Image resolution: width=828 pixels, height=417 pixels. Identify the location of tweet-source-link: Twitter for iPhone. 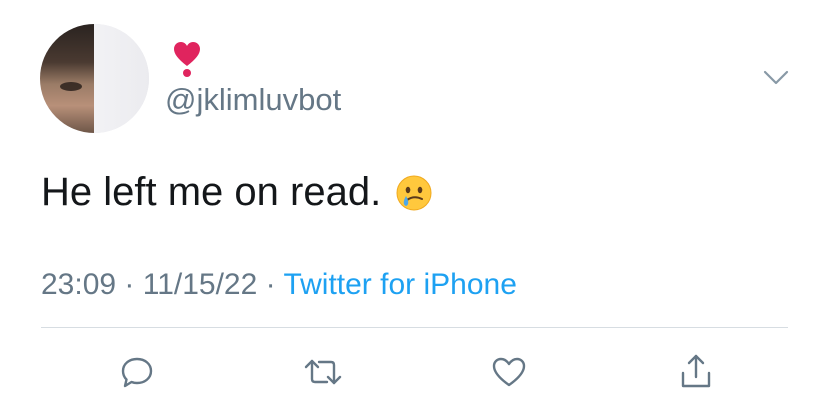
(399, 284).